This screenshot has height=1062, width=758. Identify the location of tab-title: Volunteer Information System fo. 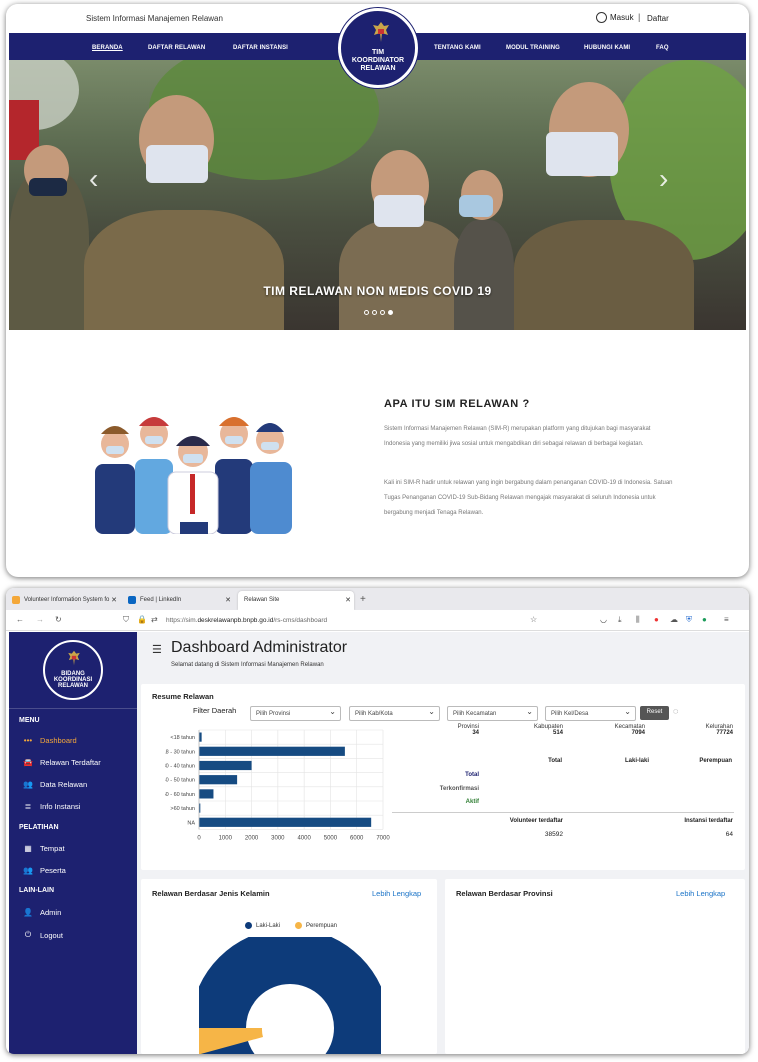
(67, 600).